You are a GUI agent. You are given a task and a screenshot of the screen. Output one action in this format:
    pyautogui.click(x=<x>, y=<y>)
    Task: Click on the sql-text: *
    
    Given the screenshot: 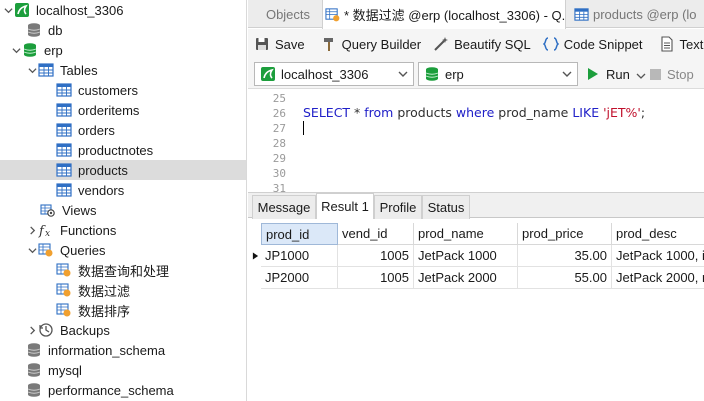 What is the action you would take?
    pyautogui.click(x=357, y=112)
    